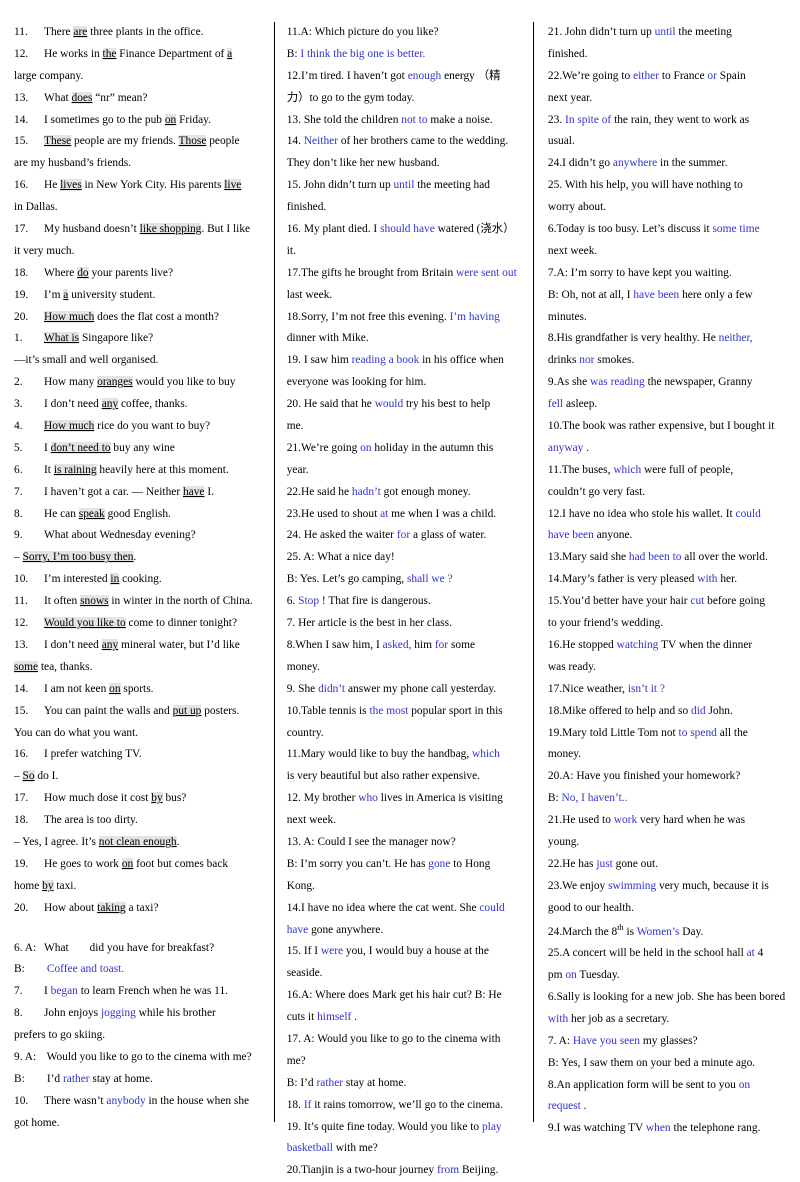 This screenshot has height=1182, width=800. What do you see at coordinates (555, 601) in the screenshot?
I see `item-number: 15.` at bounding box center [555, 601].